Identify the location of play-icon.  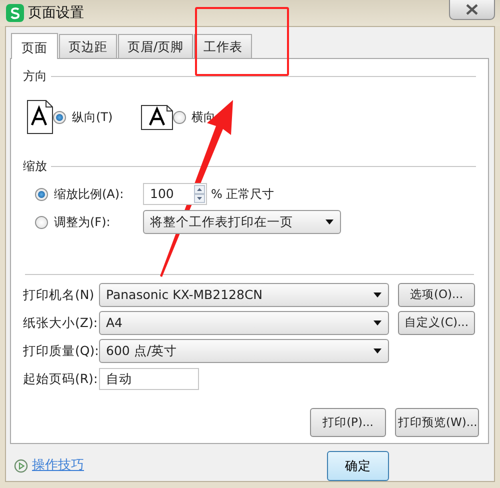
(21, 466).